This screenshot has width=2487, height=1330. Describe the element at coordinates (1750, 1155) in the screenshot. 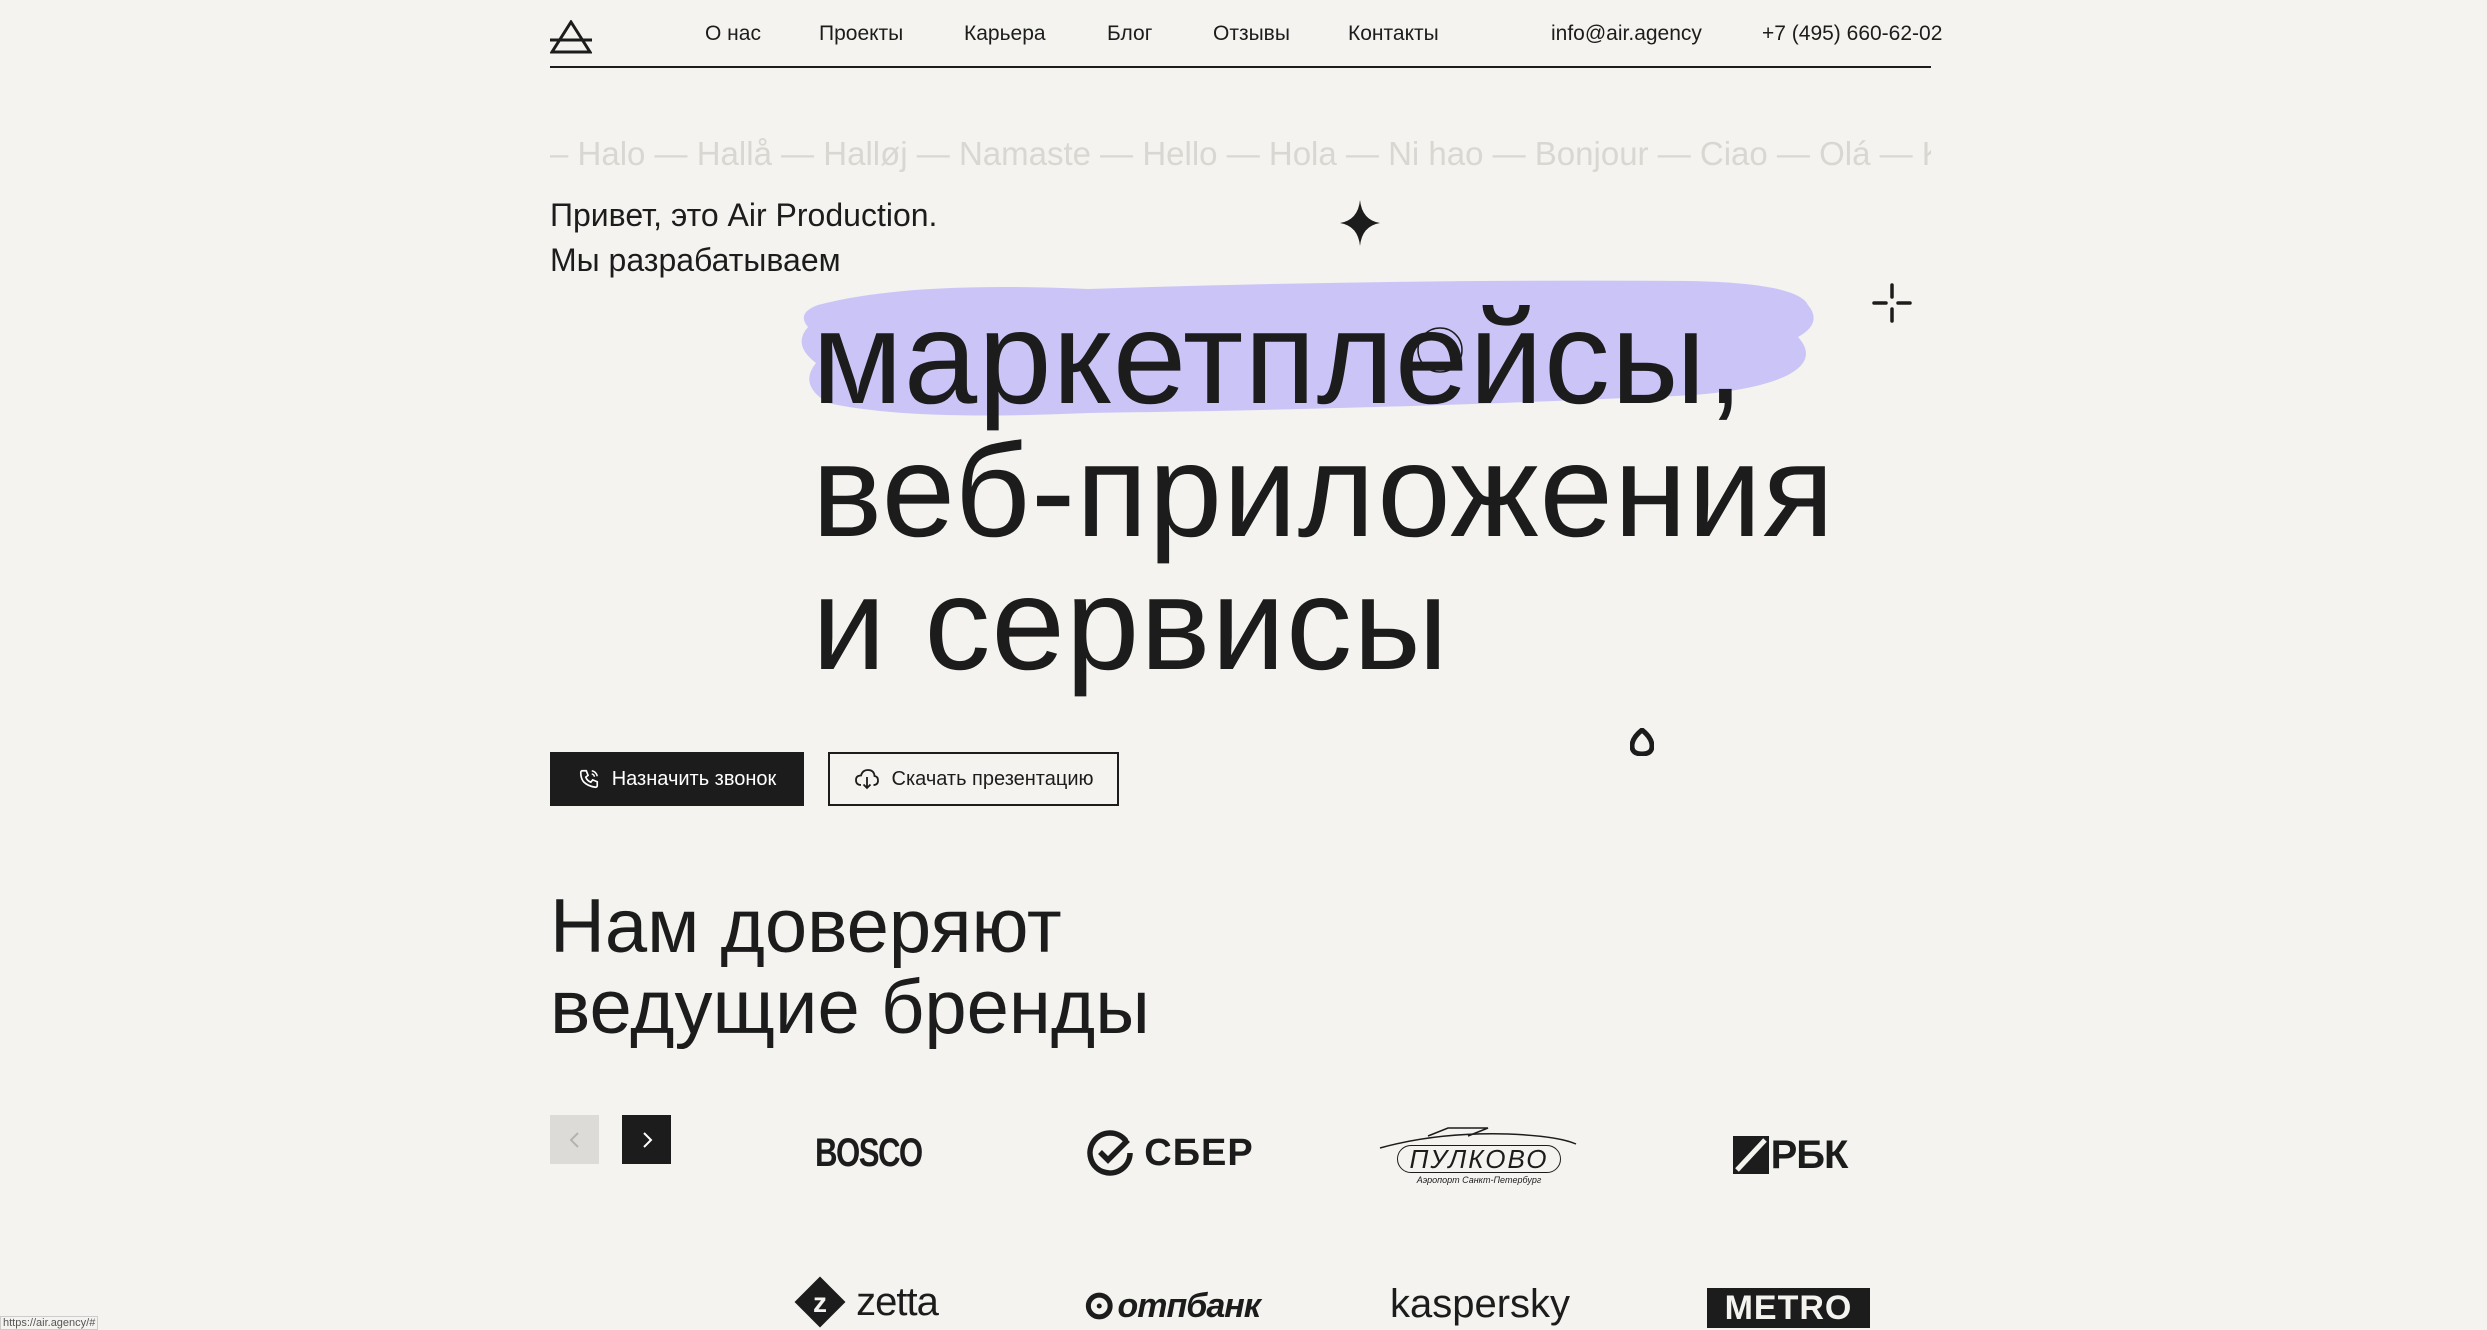

I see `rbk-mark-icon` at that location.